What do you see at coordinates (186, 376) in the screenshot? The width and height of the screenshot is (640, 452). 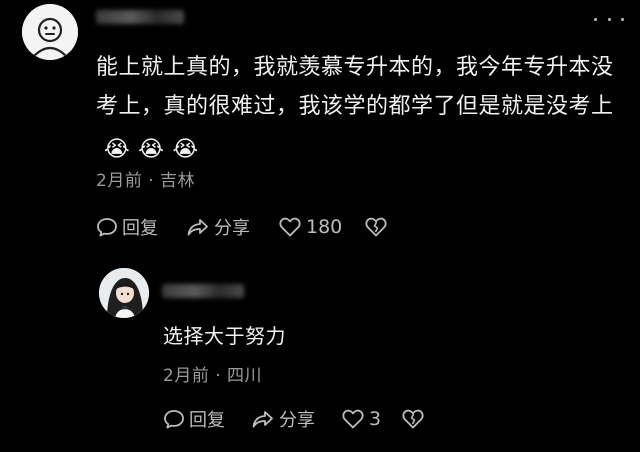 I see `reply-time: 2月前` at bounding box center [186, 376].